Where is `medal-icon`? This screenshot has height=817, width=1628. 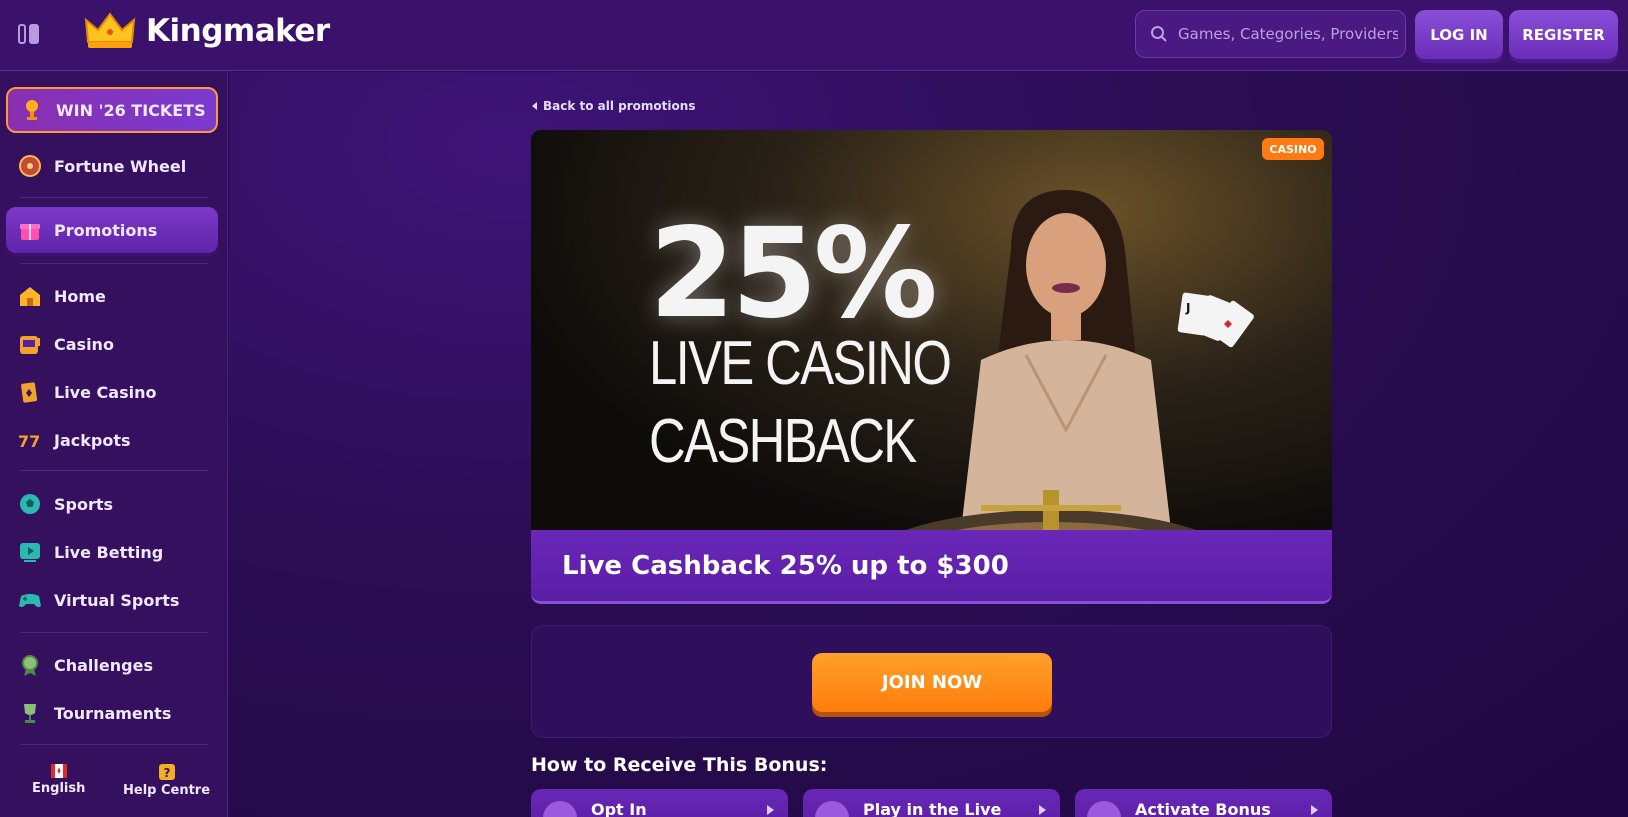 medal-icon is located at coordinates (30, 665).